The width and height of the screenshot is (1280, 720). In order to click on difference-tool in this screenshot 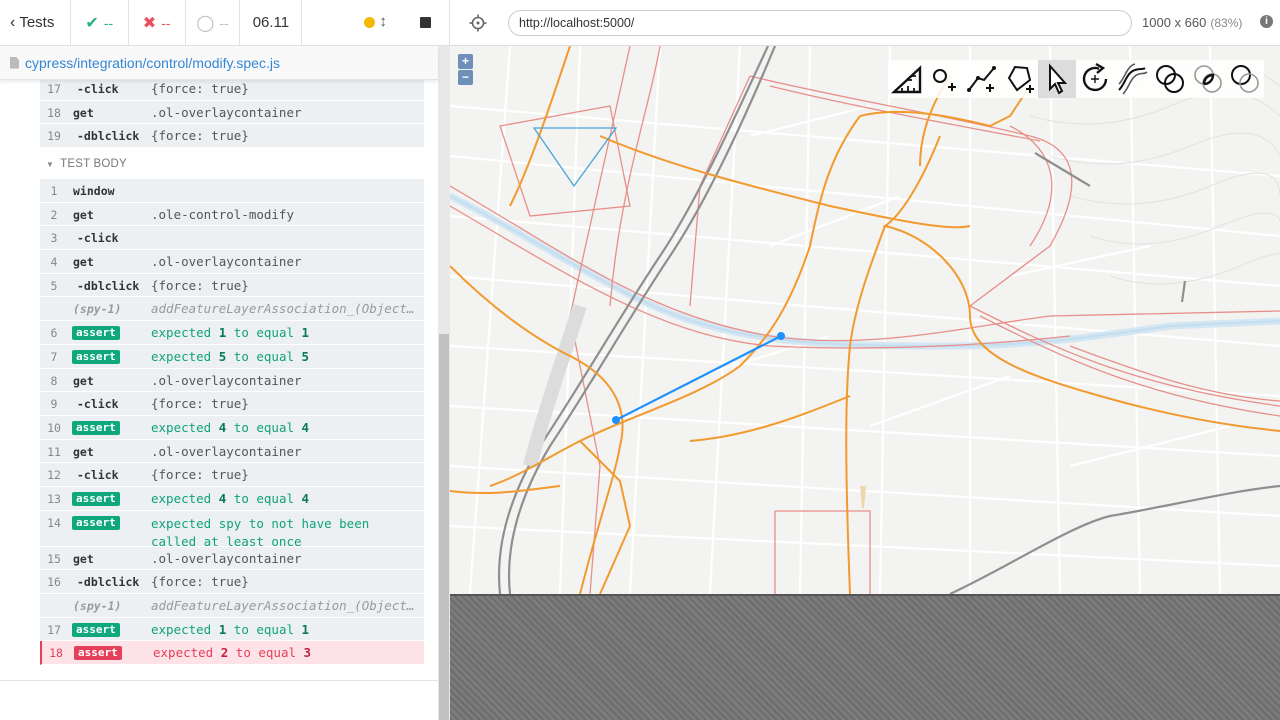, I will do `click(1245, 79)`.